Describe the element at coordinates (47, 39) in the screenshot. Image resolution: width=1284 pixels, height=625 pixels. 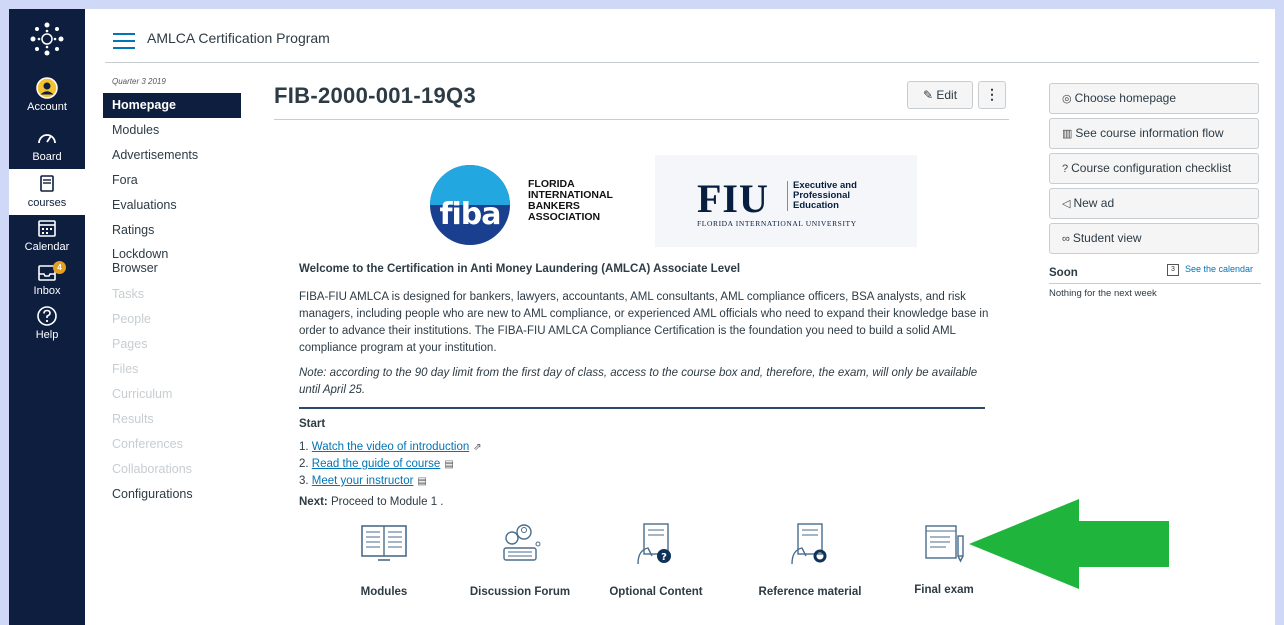
I see `canvas-logo-icon` at that location.